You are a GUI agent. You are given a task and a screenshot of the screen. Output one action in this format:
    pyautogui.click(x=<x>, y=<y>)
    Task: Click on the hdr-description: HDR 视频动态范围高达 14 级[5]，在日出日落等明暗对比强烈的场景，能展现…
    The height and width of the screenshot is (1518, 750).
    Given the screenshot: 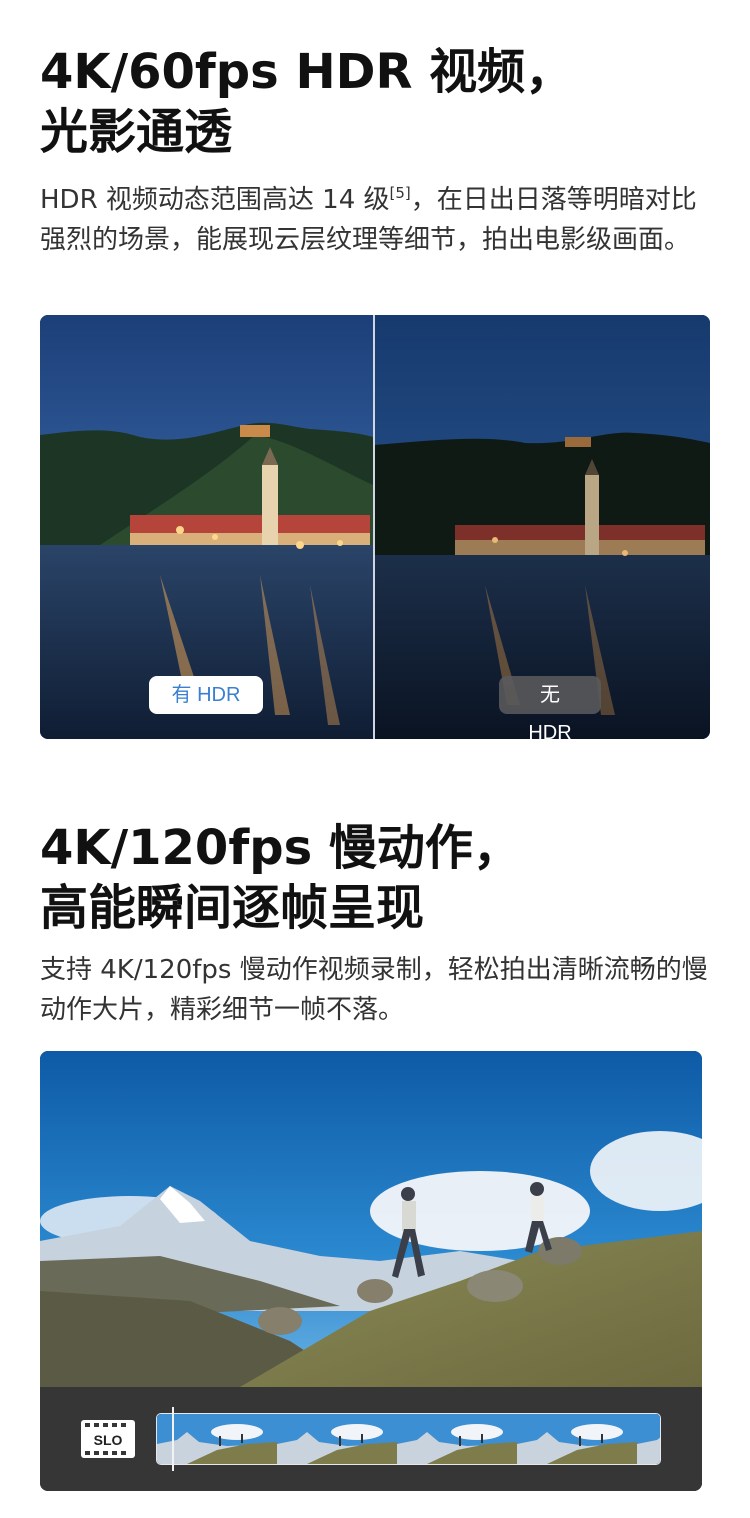 What is the action you would take?
    pyautogui.click(x=375, y=216)
    